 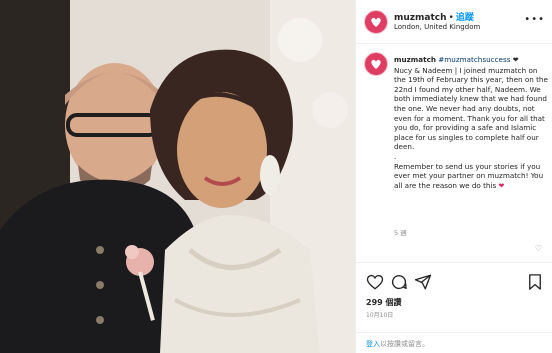 I want to click on bookmark-icon, so click(x=535, y=282).